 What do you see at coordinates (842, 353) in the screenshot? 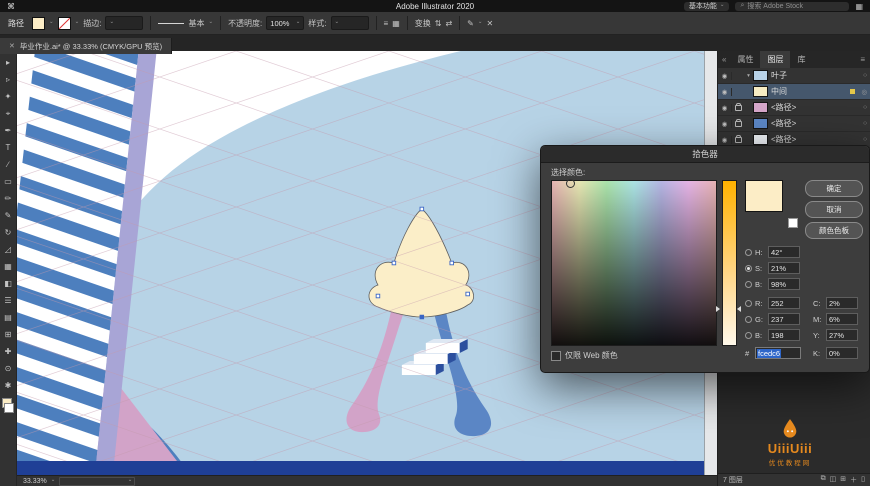
I see `k-value-field: 0%` at bounding box center [842, 353].